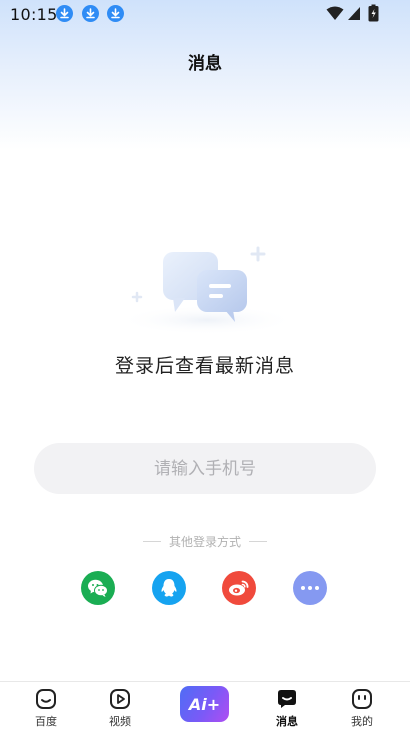 The image size is (410, 730). I want to click on wechat-login-button, so click(98, 588).